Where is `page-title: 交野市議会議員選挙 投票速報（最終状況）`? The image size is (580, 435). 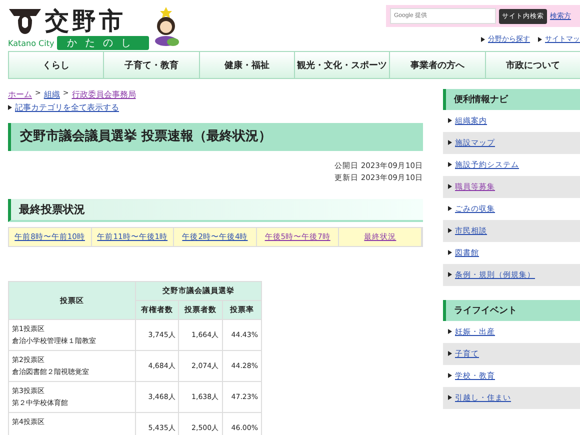 page-title: 交野市議会議員選挙 投票速報（最終状況） is located at coordinates (215, 137).